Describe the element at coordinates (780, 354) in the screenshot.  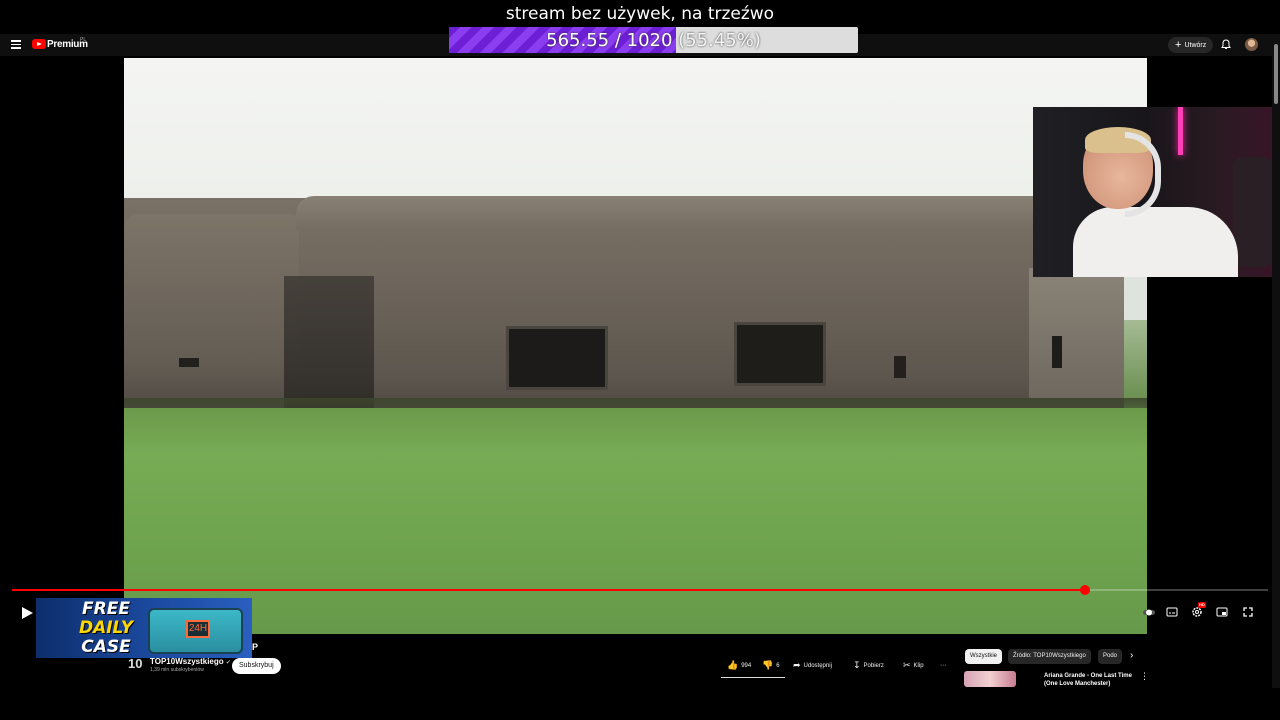
I see `bunker-embrasure-right` at that location.